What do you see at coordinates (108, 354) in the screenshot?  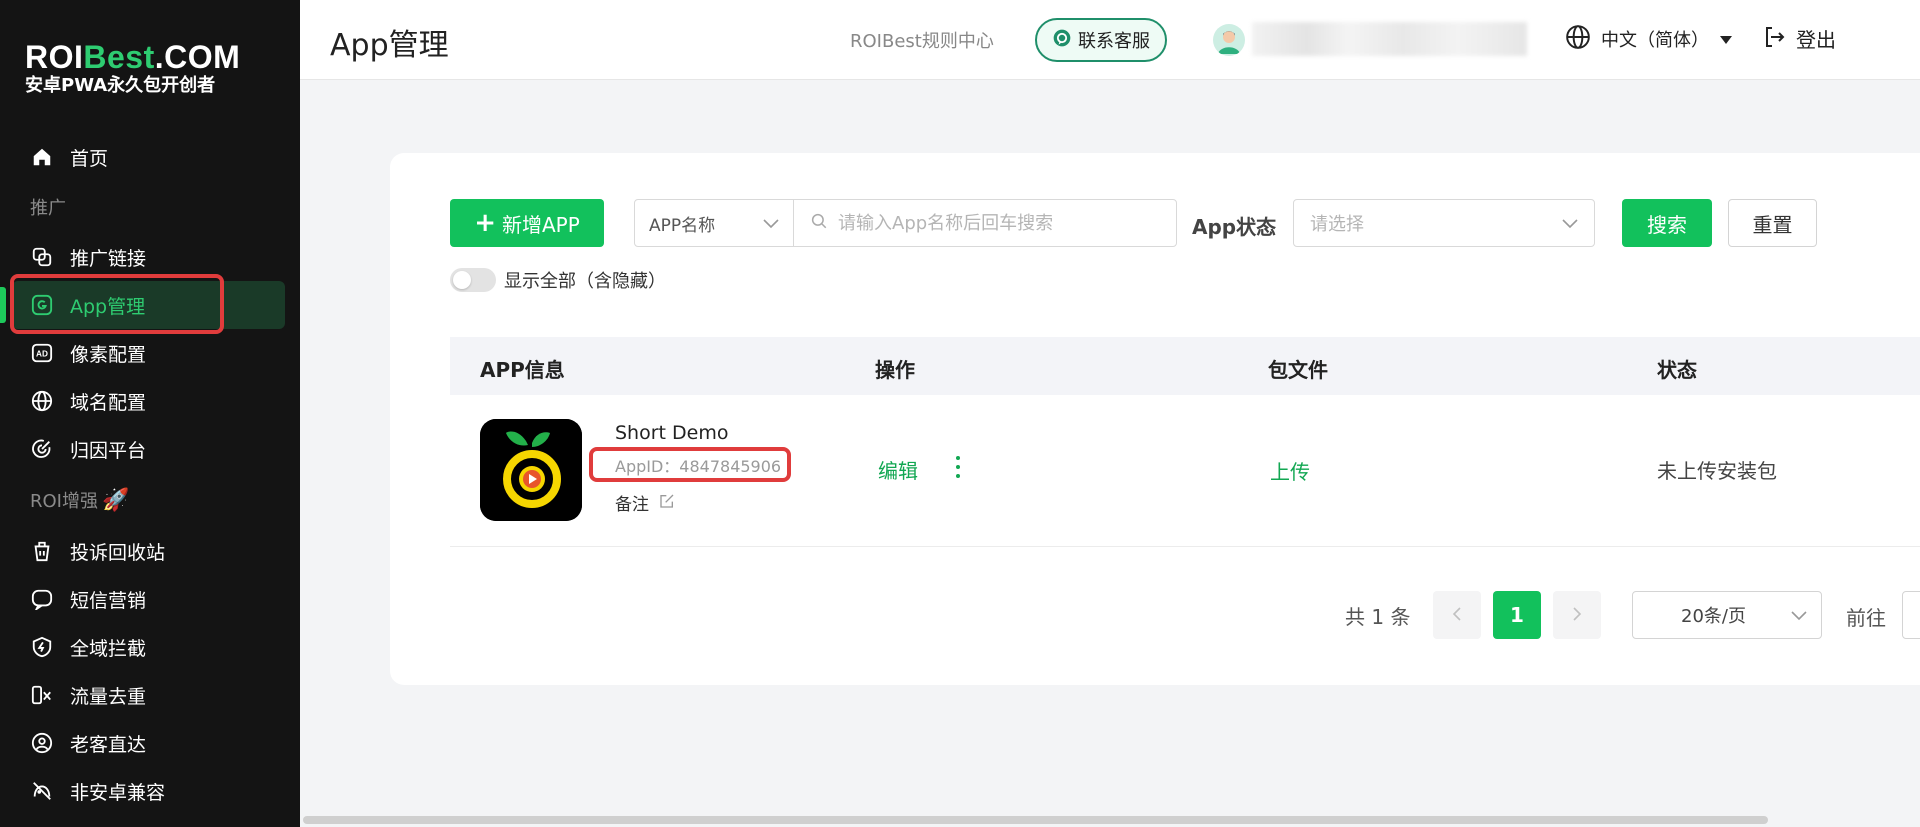 I see `sidebar-item-label: 像素配置` at bounding box center [108, 354].